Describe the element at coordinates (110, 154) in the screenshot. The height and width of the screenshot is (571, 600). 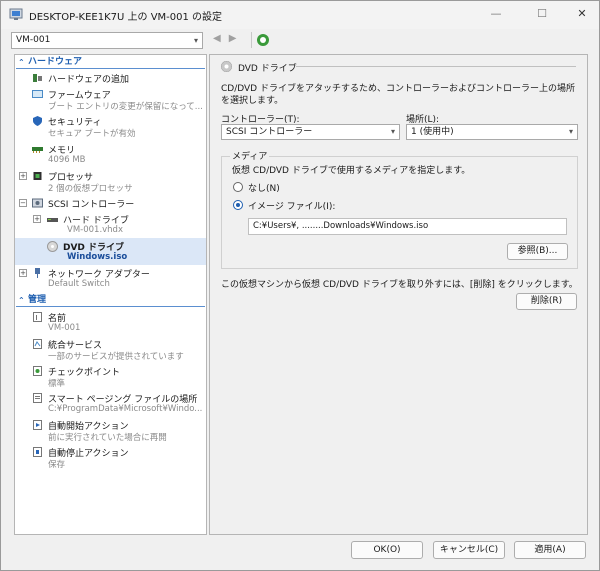
I see `tree-item-memory: メモリ 4096 MB` at that location.